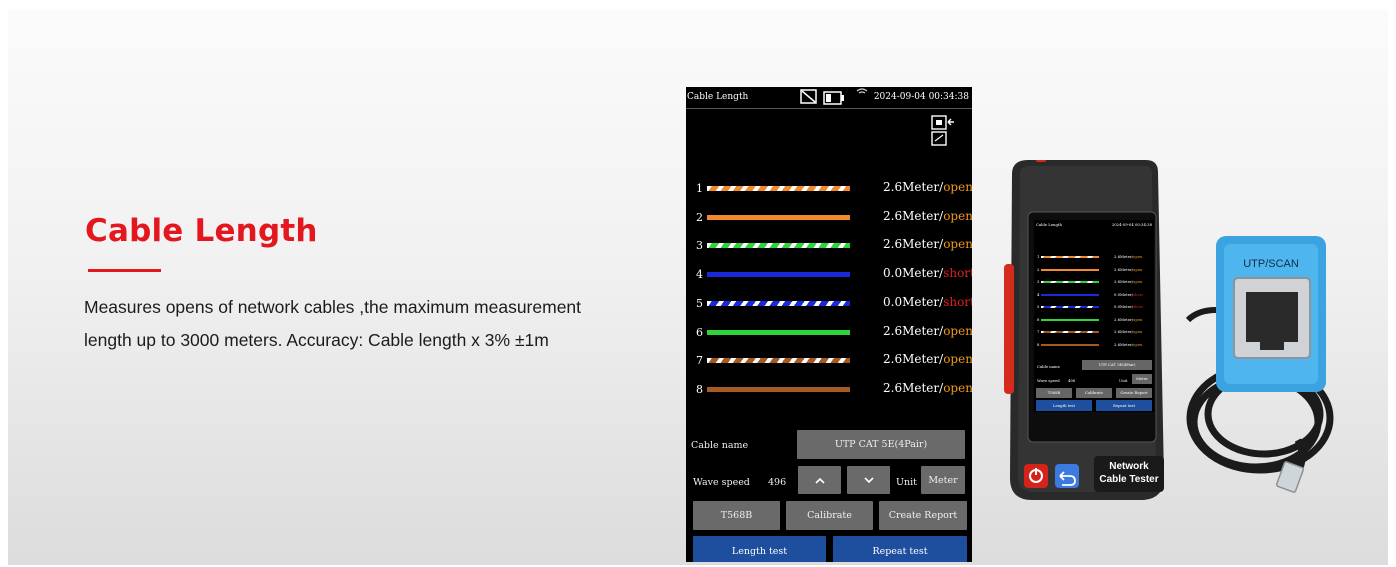 This screenshot has height=567, width=1396. Describe the element at coordinates (1048, 366) in the screenshot. I see `mini-cable-name-label: Cable name` at that location.